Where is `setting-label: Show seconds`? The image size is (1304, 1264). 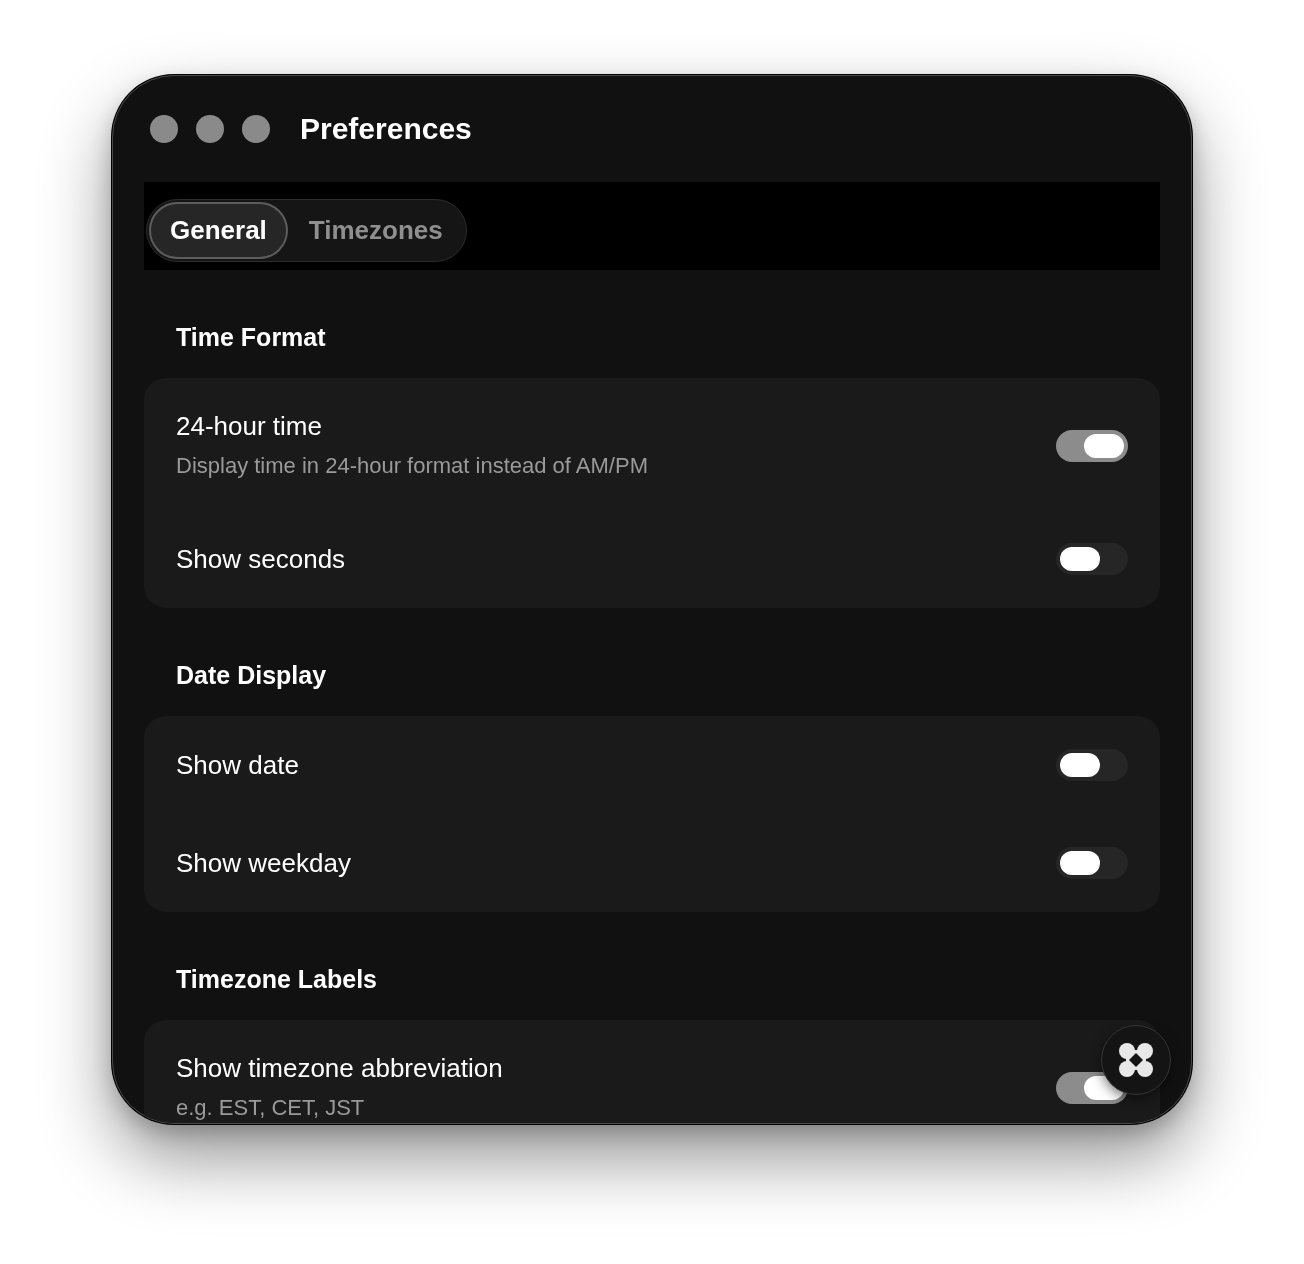
setting-label: Show seconds is located at coordinates (261, 559).